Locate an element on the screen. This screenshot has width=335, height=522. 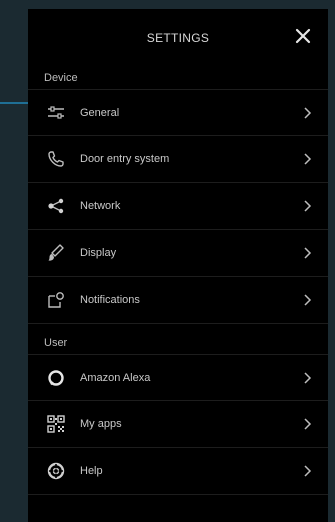
phone-icon is located at coordinates (56, 159).